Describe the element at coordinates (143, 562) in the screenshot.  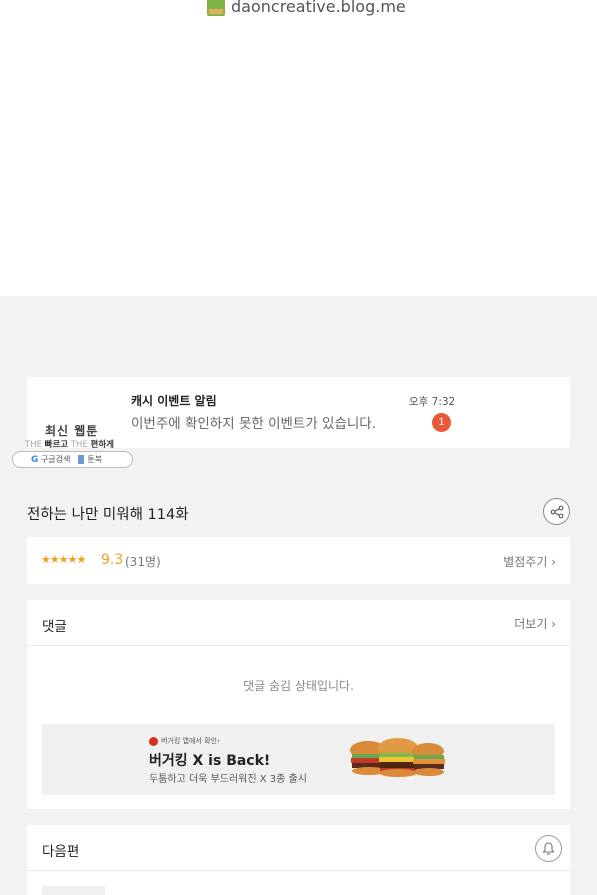
I see `rating-count: (31명)` at that location.